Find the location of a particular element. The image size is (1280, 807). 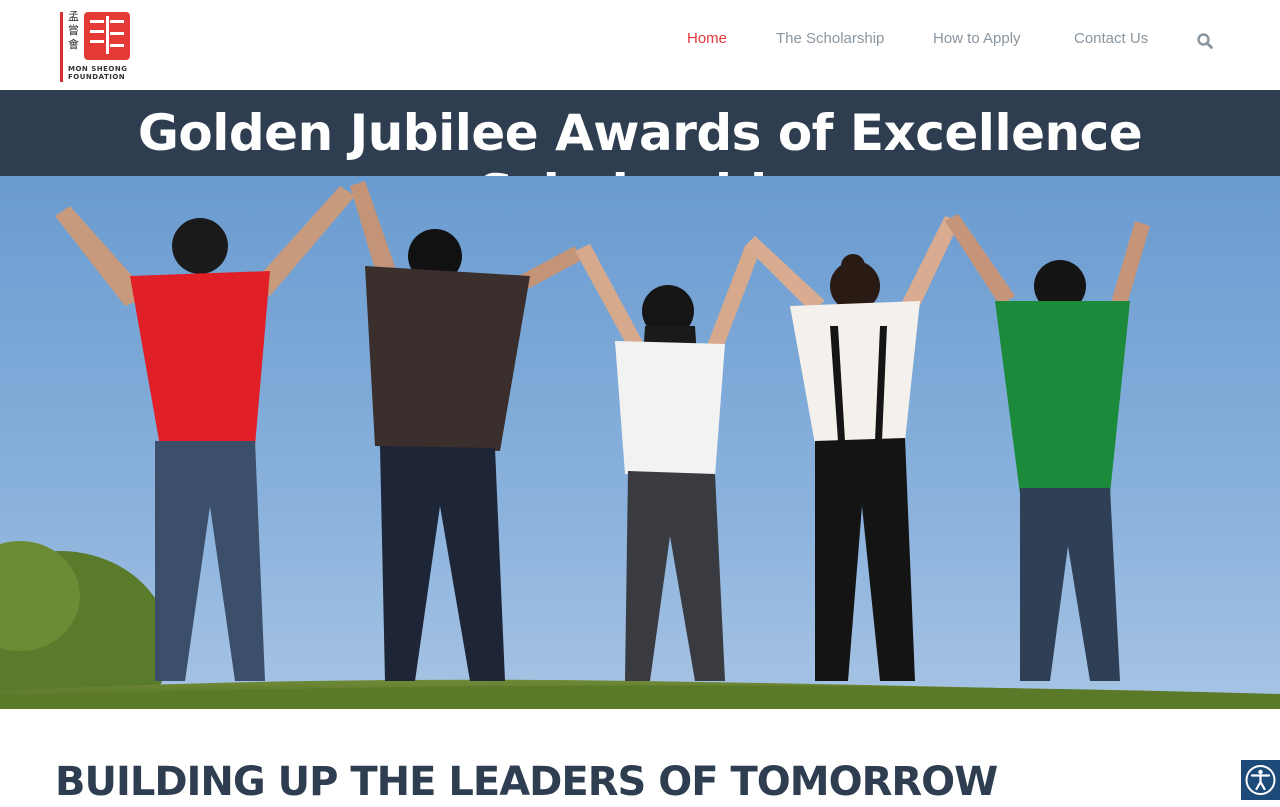

search-button is located at coordinates (1205, 41).